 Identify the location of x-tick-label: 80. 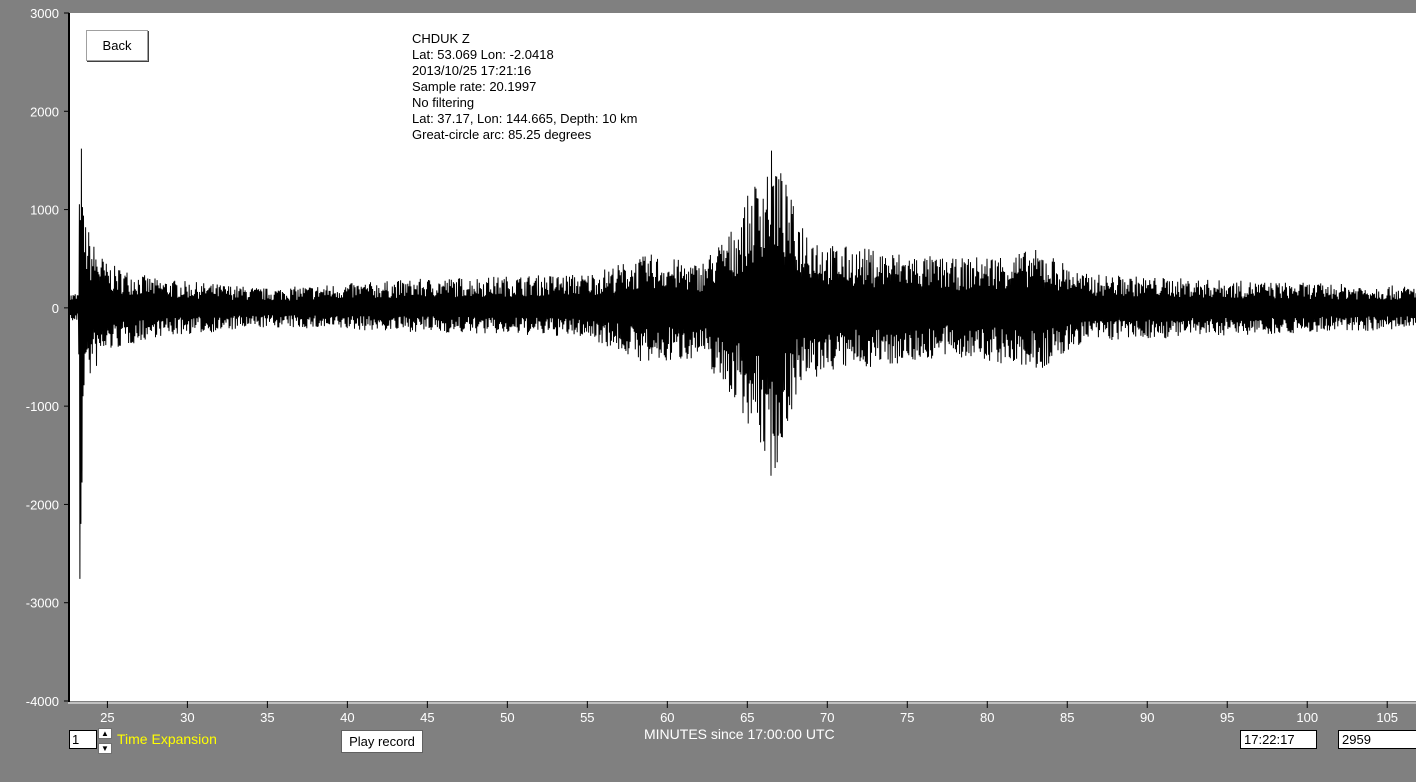
(987, 717).